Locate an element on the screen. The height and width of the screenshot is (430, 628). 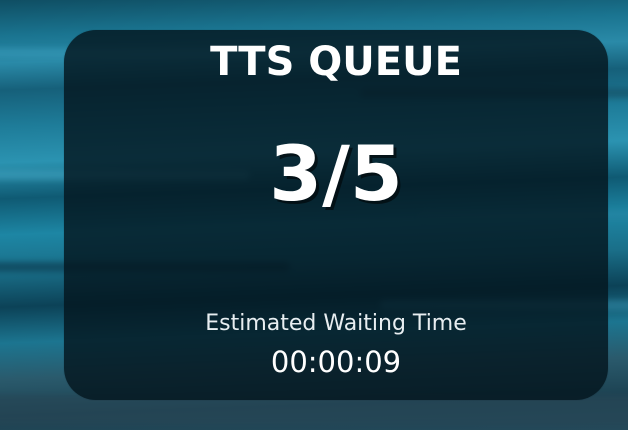
estimated-waiting-time-label: Estimated Waiting Time is located at coordinates (336, 323).